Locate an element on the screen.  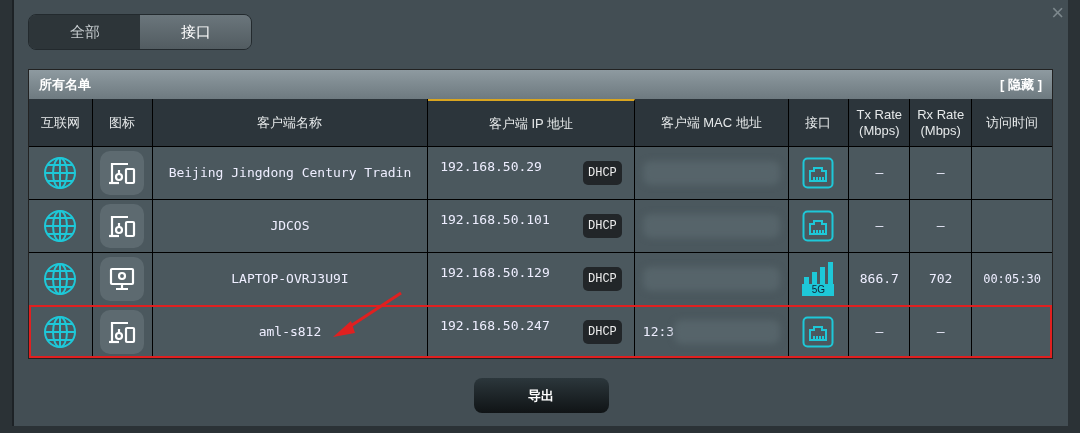
tab: 接口 is located at coordinates (195, 32).